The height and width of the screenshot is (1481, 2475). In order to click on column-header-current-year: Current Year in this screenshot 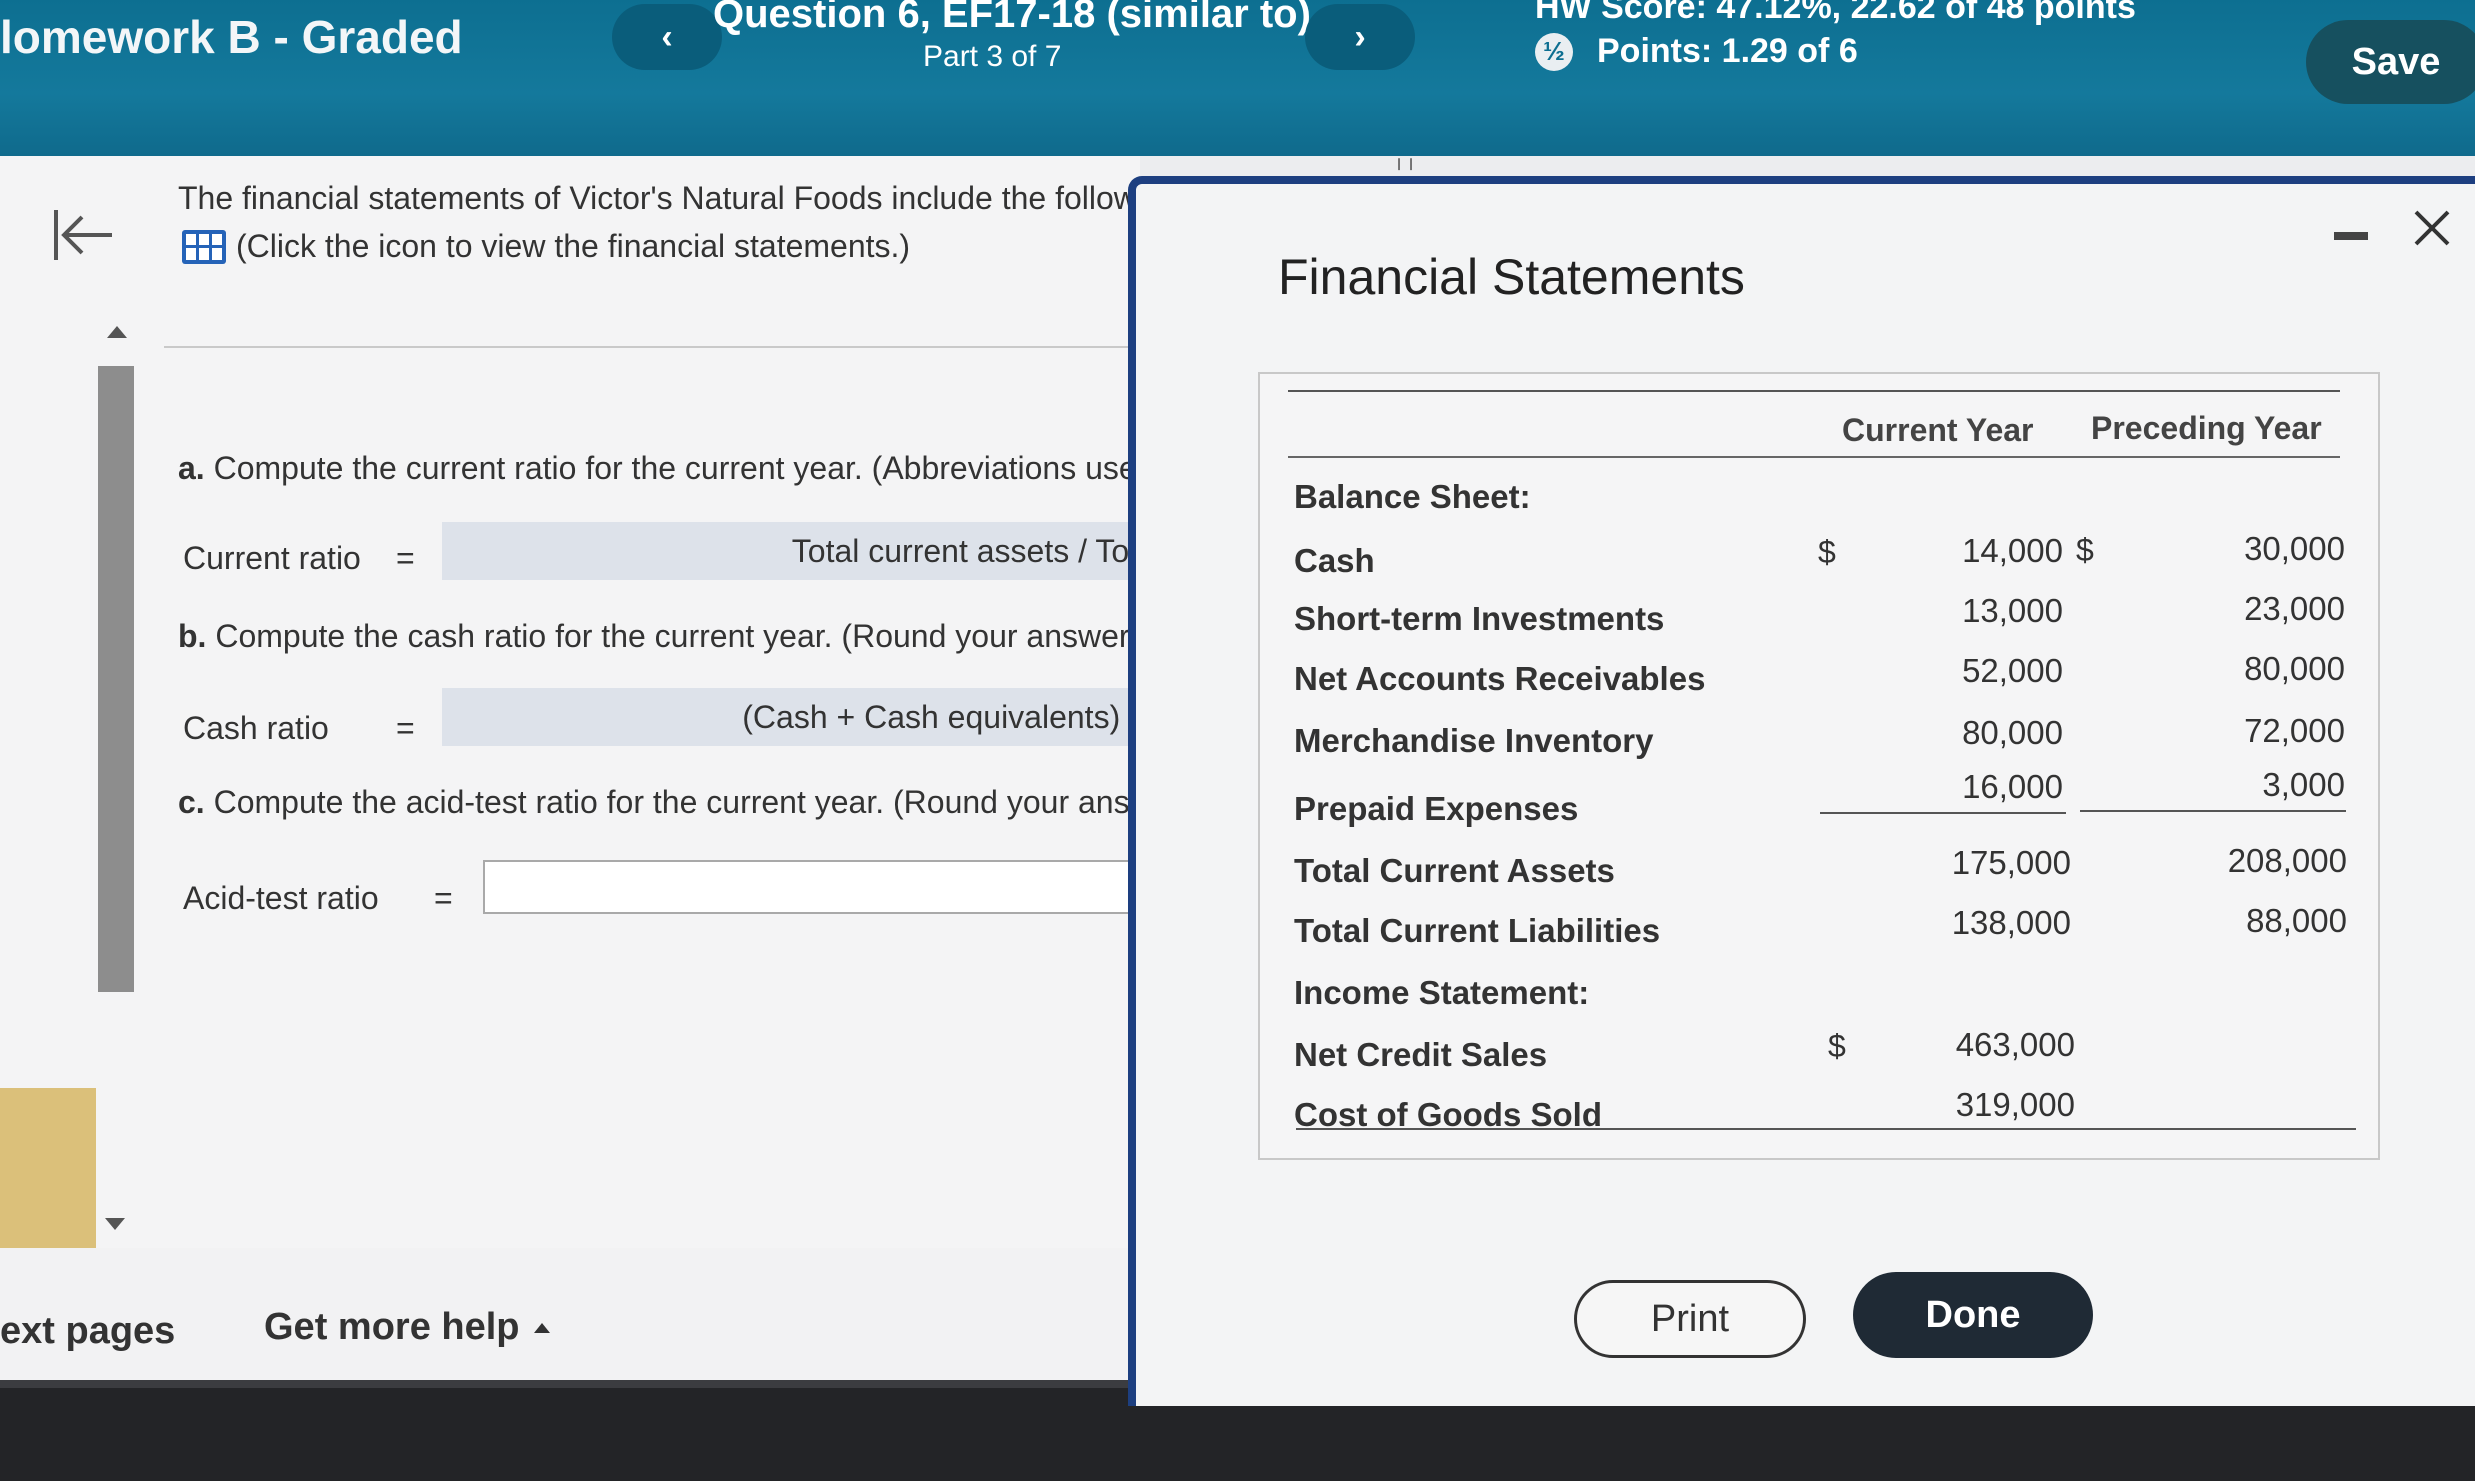, I will do `click(1938, 430)`.